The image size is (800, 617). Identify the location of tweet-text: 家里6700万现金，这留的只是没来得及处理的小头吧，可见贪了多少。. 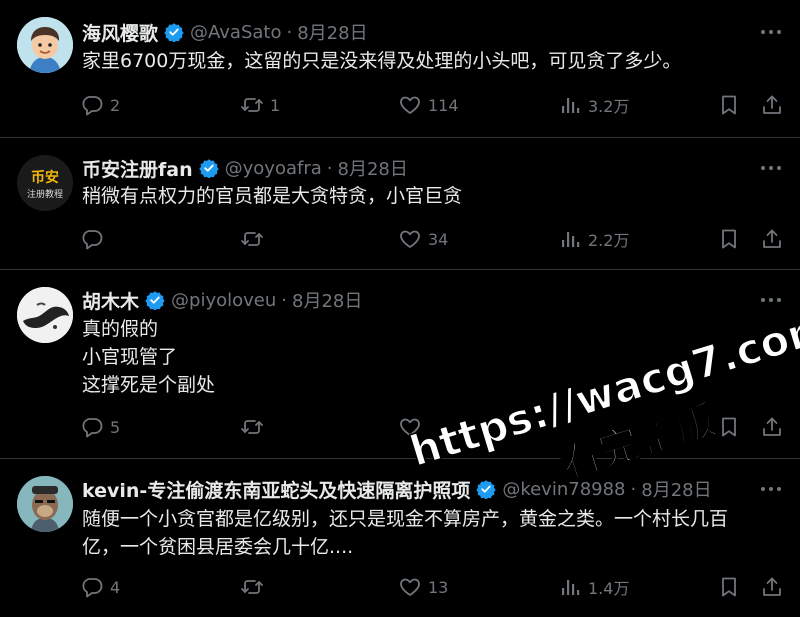
(382, 61).